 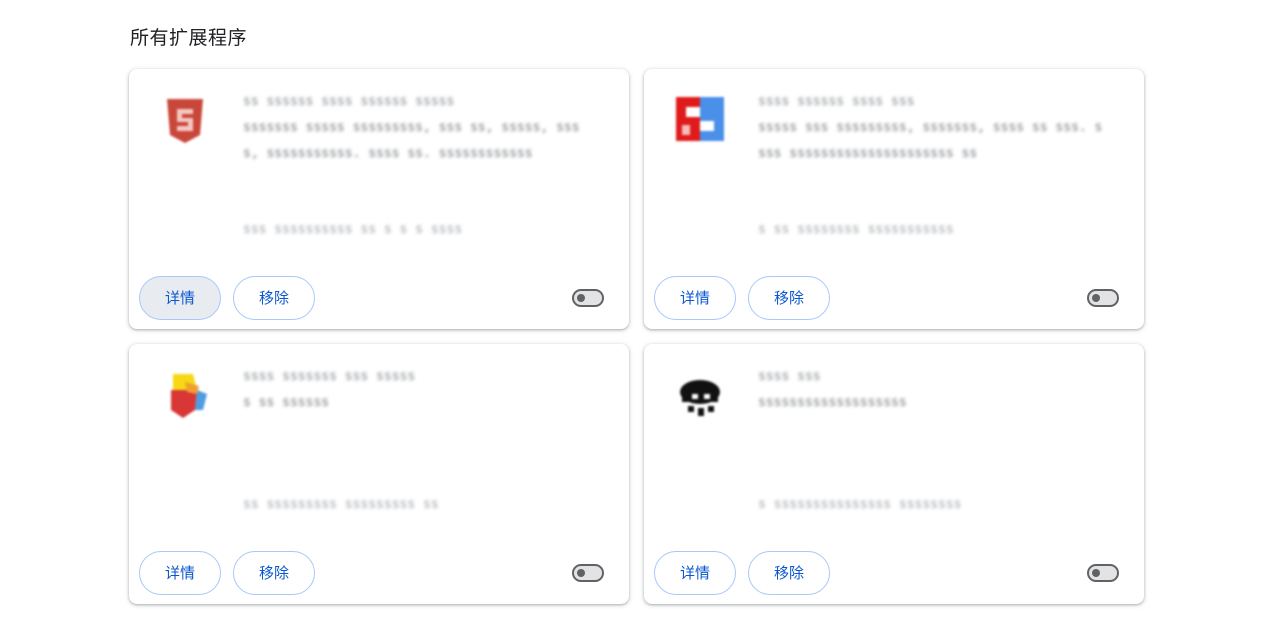 I want to click on section-title: 所有扩展程序, so click(x=189, y=38).